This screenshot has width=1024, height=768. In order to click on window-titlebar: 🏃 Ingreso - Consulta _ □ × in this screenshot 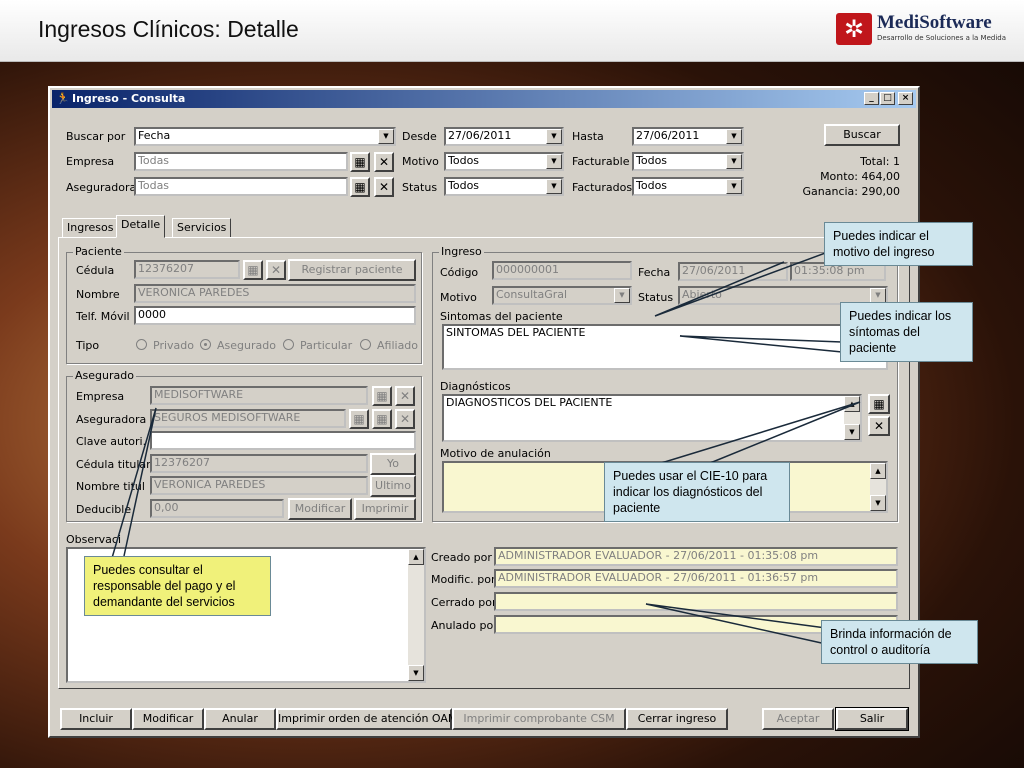, I will do `click(484, 99)`.